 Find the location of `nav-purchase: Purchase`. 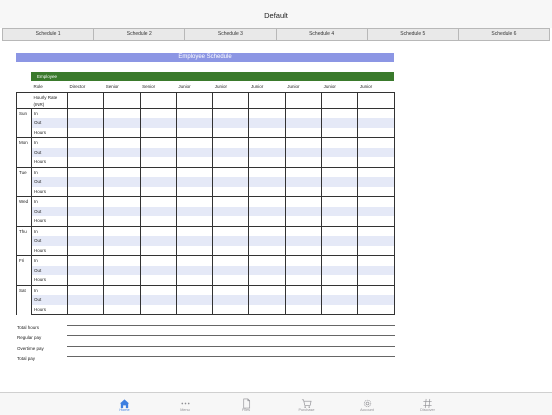

nav-purchase: Purchase is located at coordinates (307, 404).